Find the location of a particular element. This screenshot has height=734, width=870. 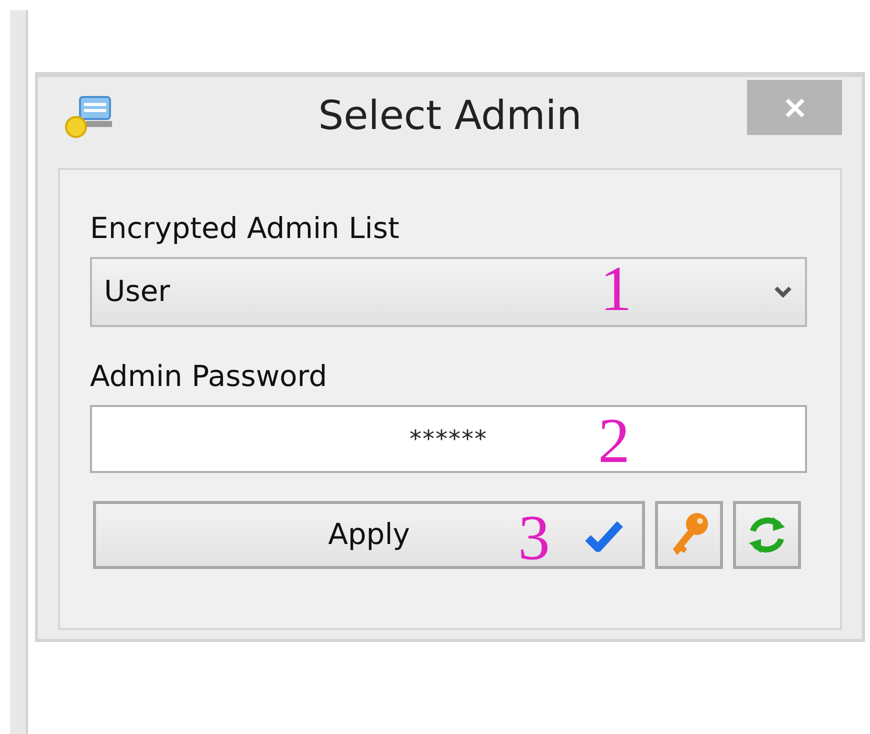

annotation-number: 3 is located at coordinates (534, 538).